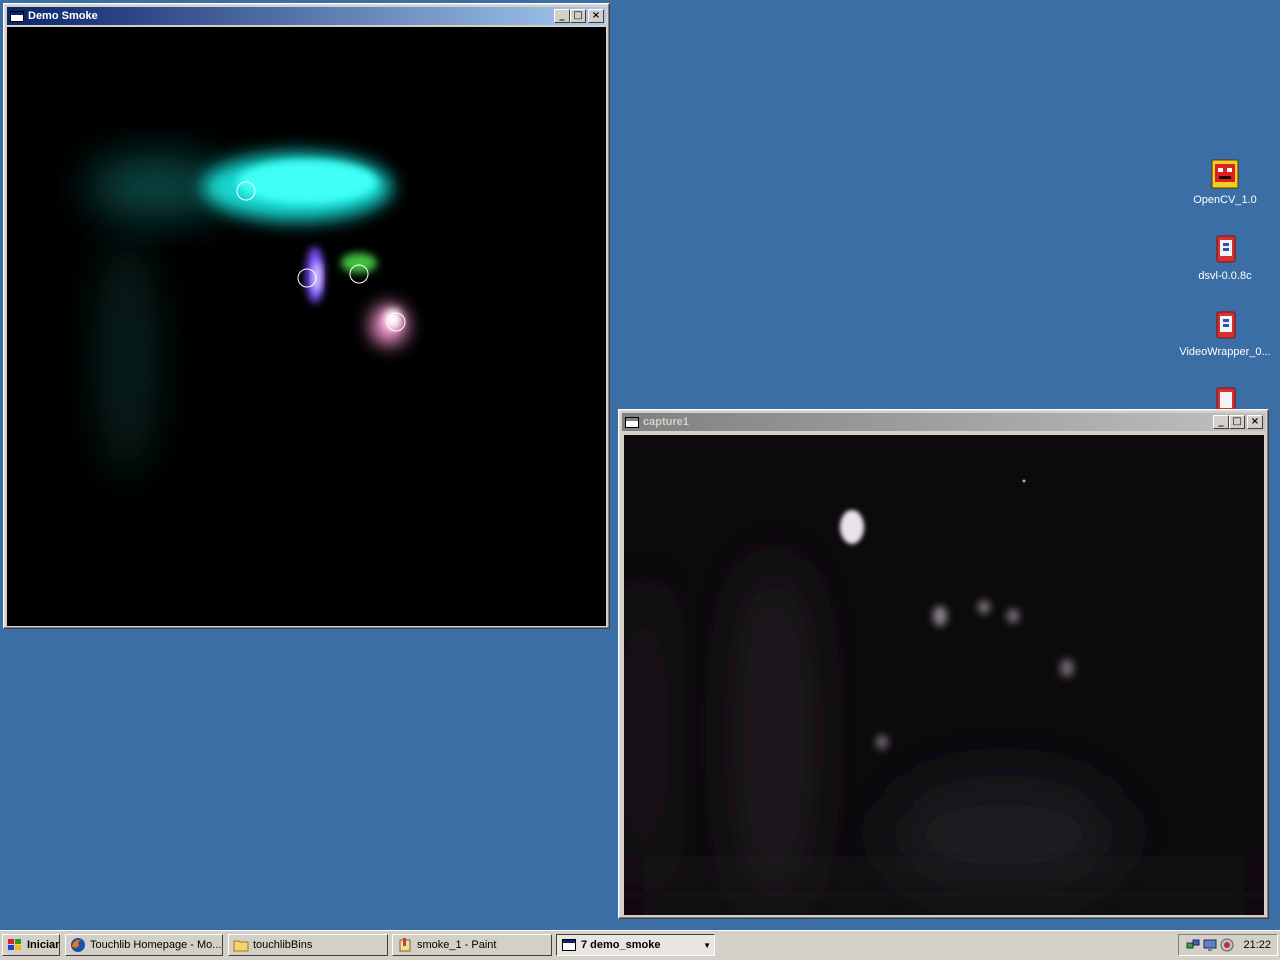 The width and height of the screenshot is (1280, 960). I want to click on paint-icon, so click(405, 945).